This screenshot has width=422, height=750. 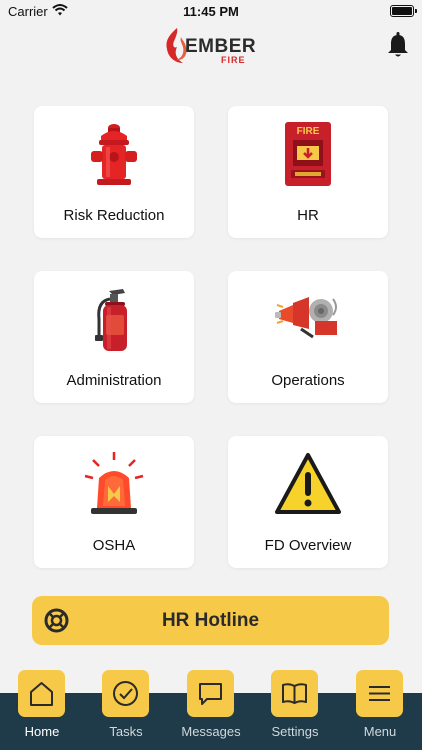 What do you see at coordinates (114, 380) in the screenshot?
I see `card-label: Administration` at bounding box center [114, 380].